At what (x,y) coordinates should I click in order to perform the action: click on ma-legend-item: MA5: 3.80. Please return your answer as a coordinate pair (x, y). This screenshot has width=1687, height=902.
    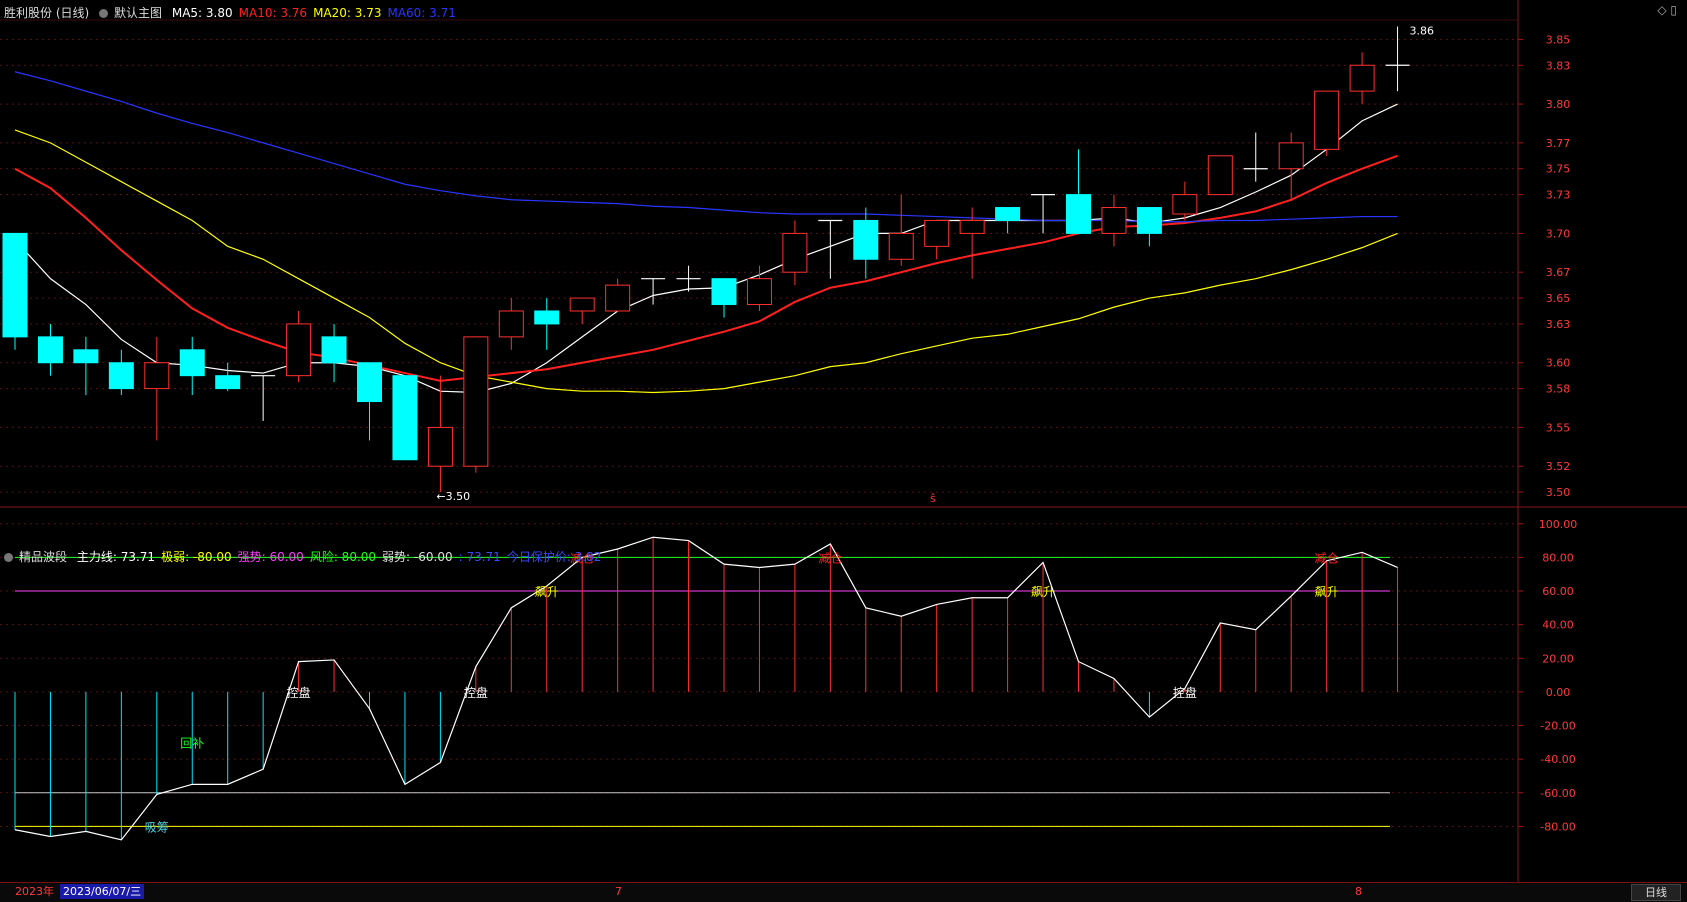
    Looking at the image, I should click on (202, 13).